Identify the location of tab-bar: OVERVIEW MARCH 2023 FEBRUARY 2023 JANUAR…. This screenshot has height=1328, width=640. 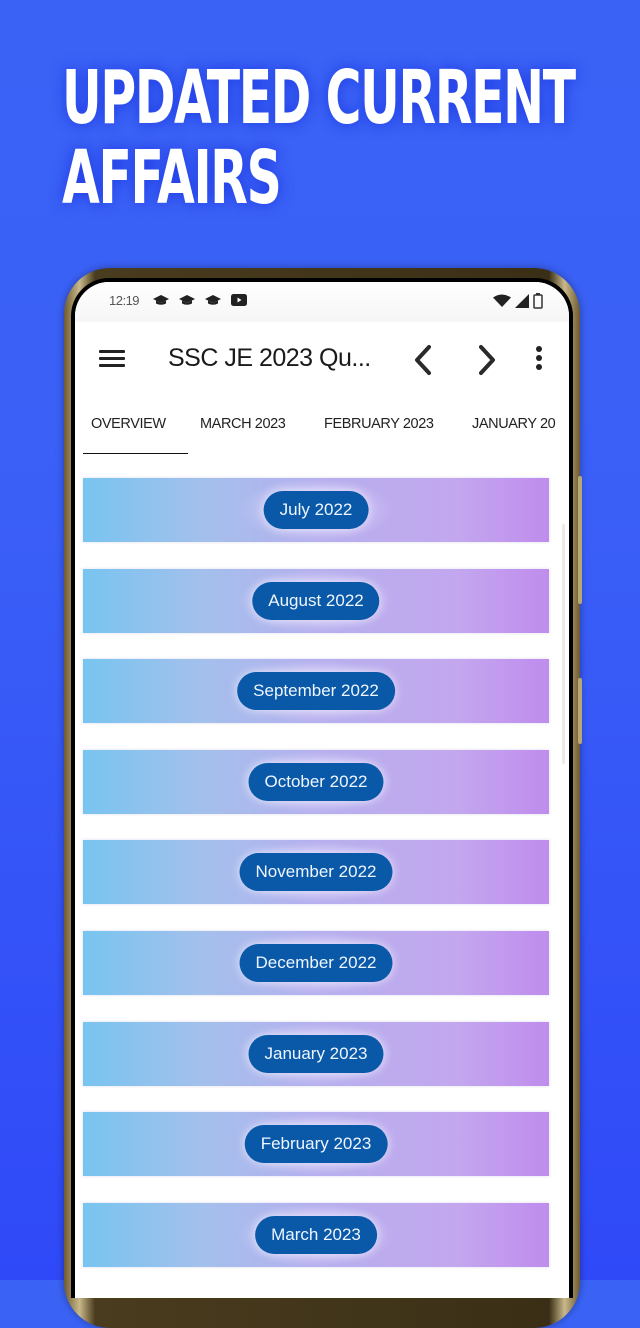
(322, 427).